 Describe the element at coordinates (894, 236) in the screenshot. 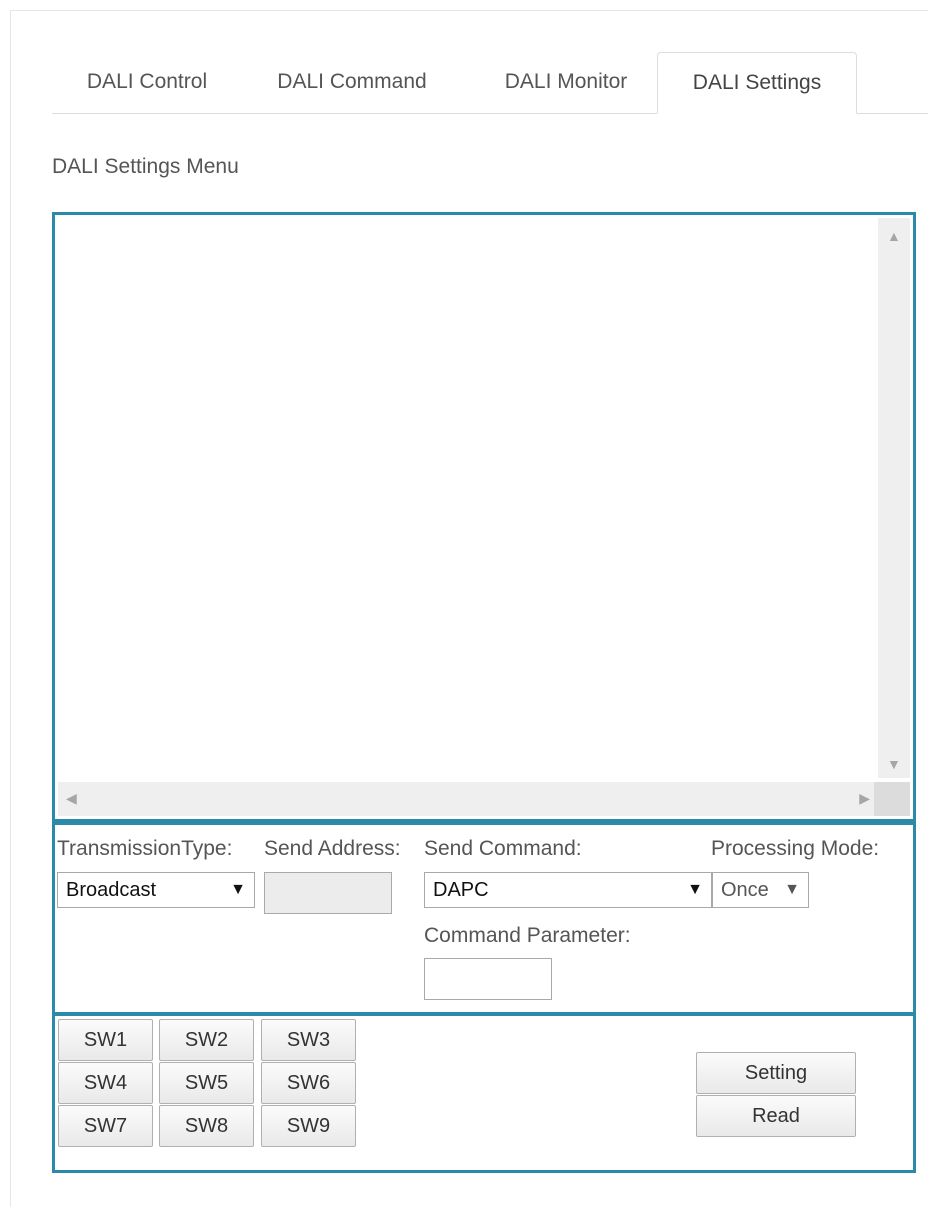

I see `scroll-up-icon: ▲` at that location.